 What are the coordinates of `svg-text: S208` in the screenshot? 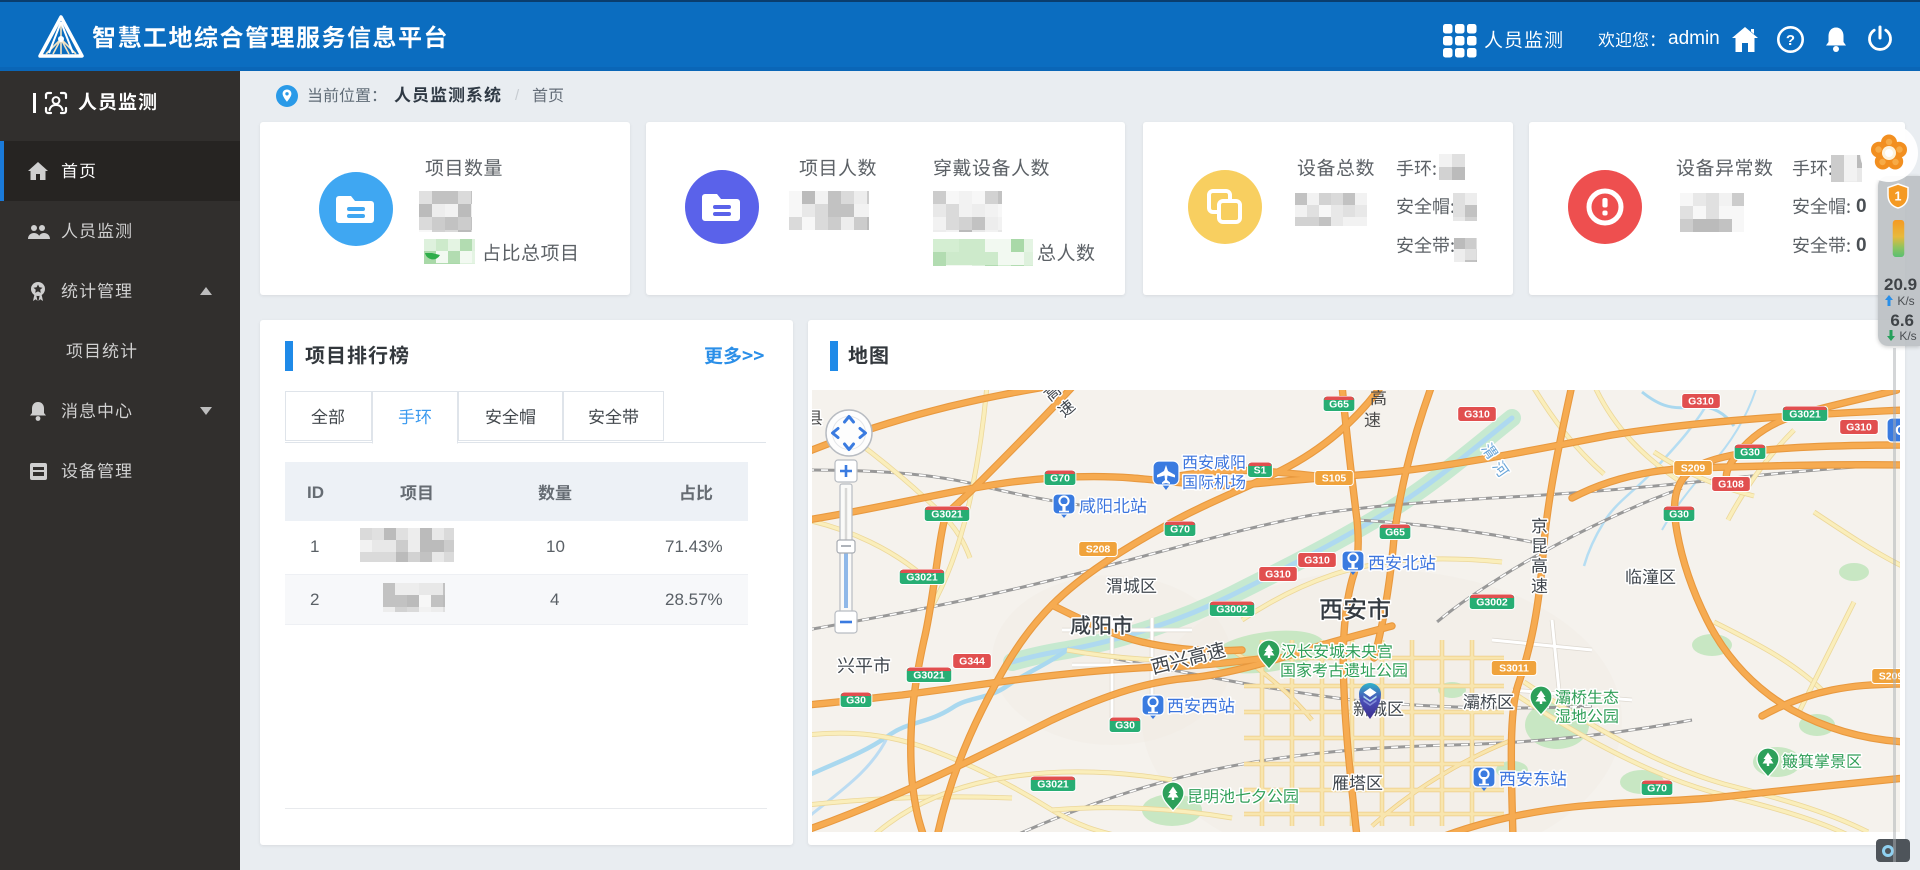 It's located at (1098, 550).